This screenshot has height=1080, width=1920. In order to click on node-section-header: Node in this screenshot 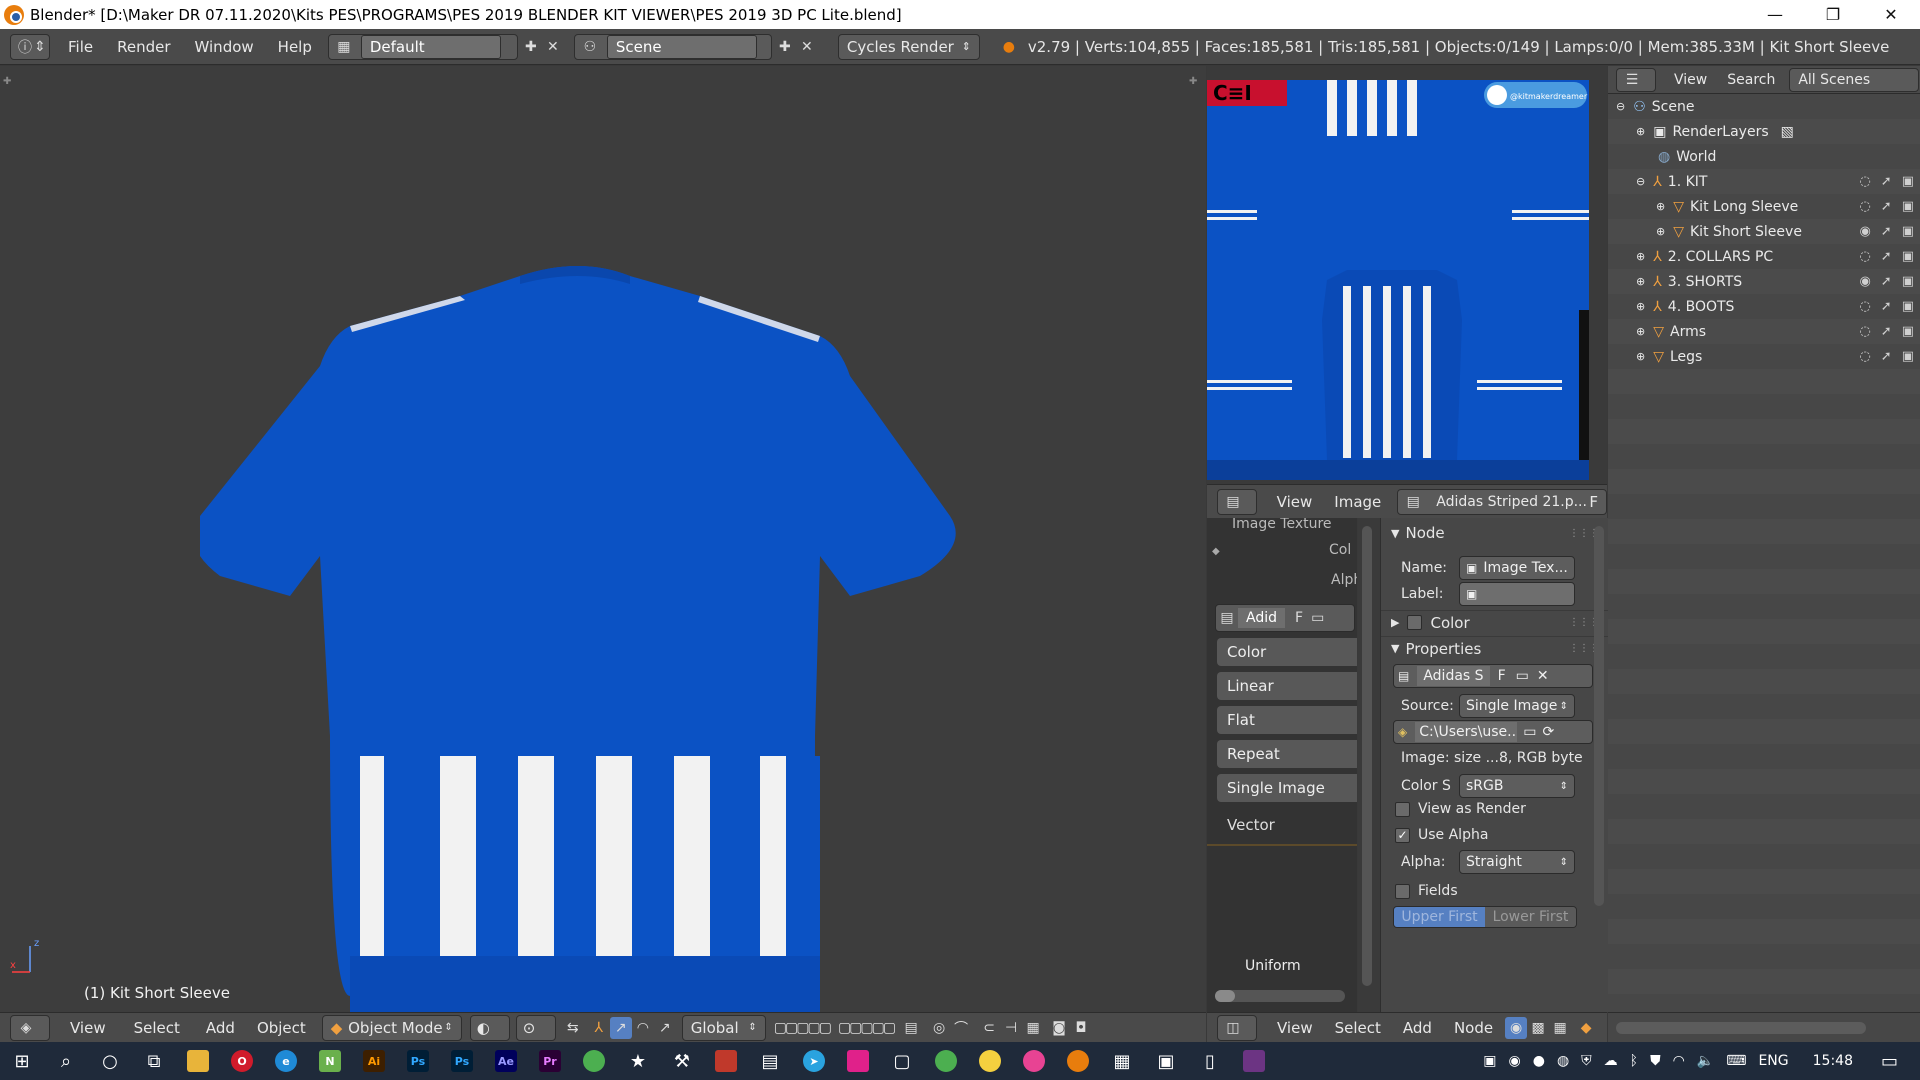, I will do `click(1424, 533)`.